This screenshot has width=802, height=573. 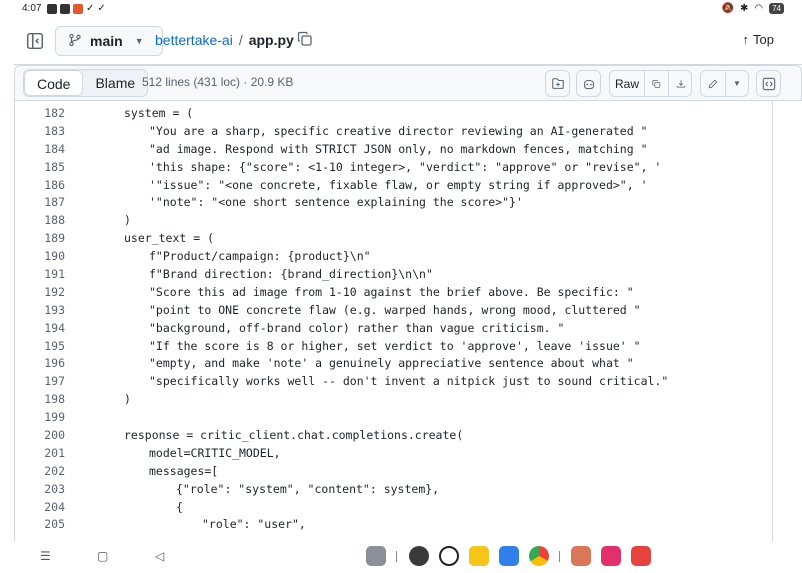 What do you see at coordinates (40, 400) in the screenshot?
I see `line-number: 198` at bounding box center [40, 400].